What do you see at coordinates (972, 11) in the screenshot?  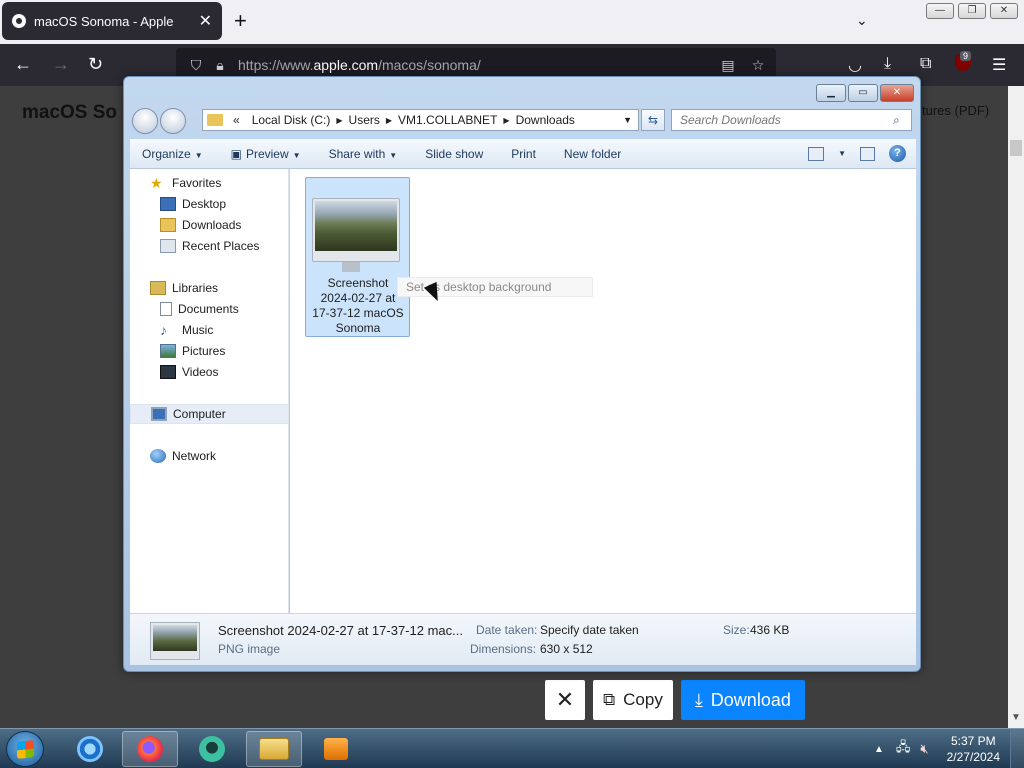 I see `browser-restore-button: ❐` at bounding box center [972, 11].